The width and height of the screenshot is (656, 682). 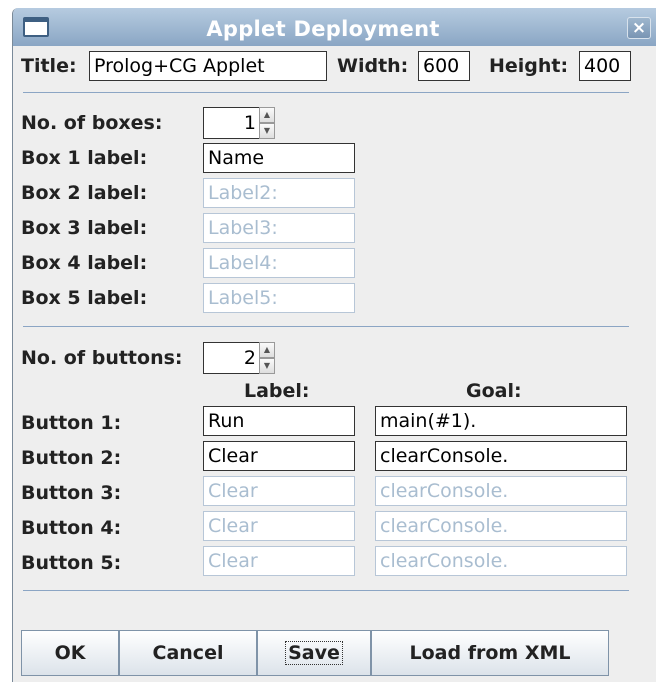 I want to click on button-row-label: Button 1:, so click(x=71, y=423).